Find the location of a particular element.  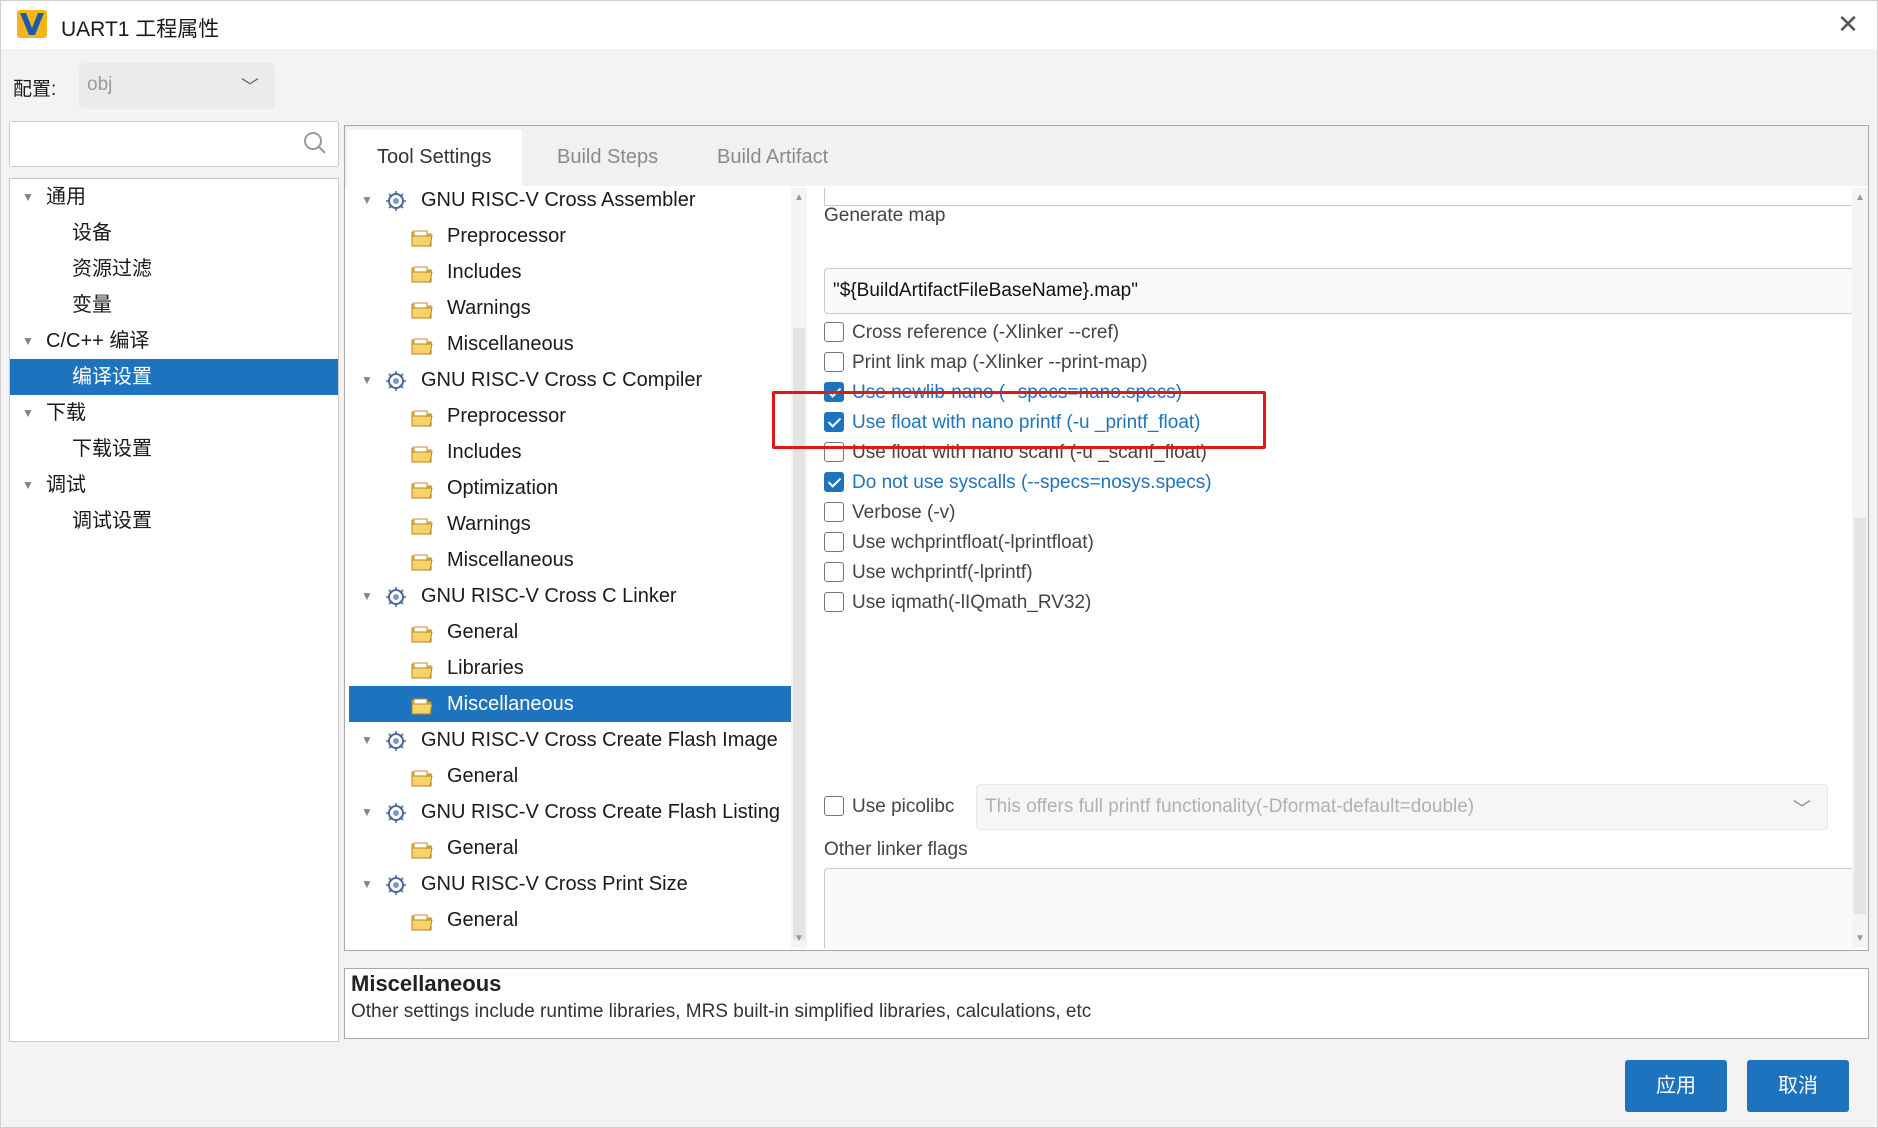

other-linker-flags-textarea is located at coordinates (1338, 908).